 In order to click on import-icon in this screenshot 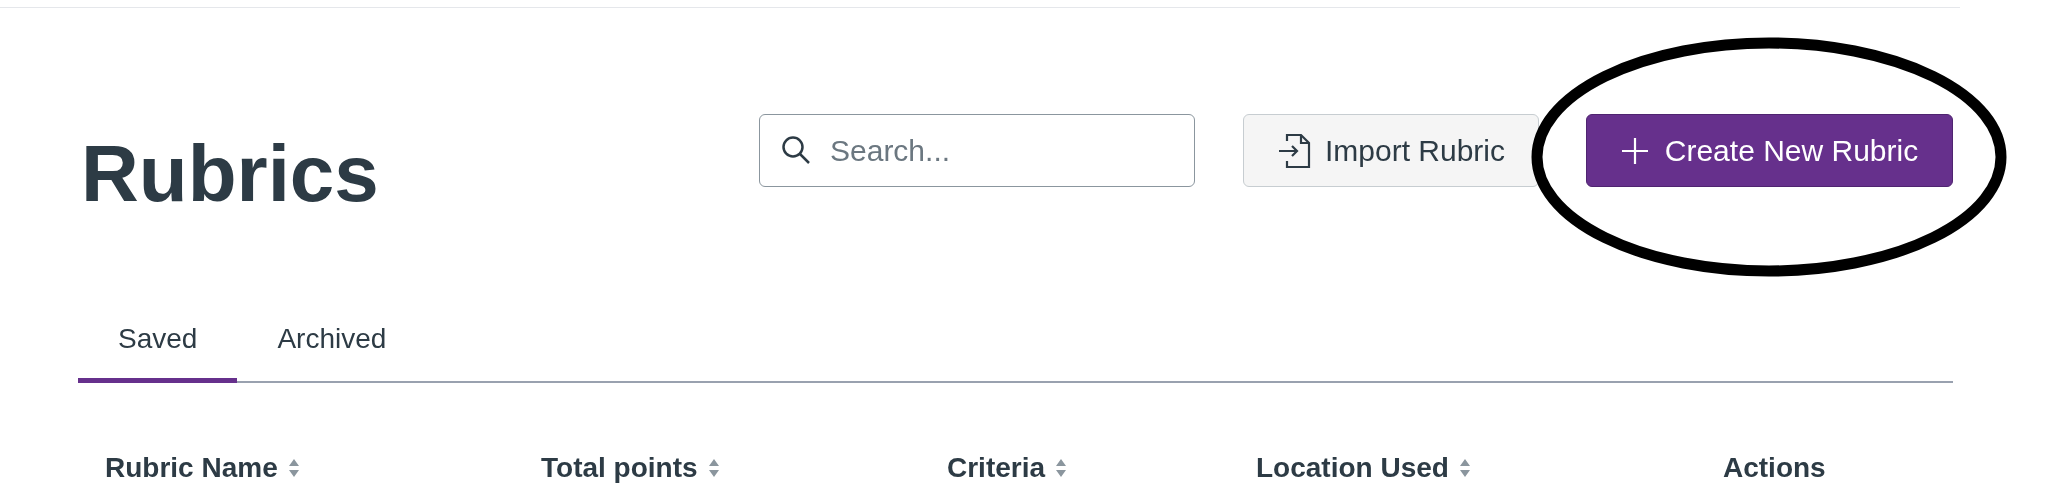, I will do `click(1293, 150)`.